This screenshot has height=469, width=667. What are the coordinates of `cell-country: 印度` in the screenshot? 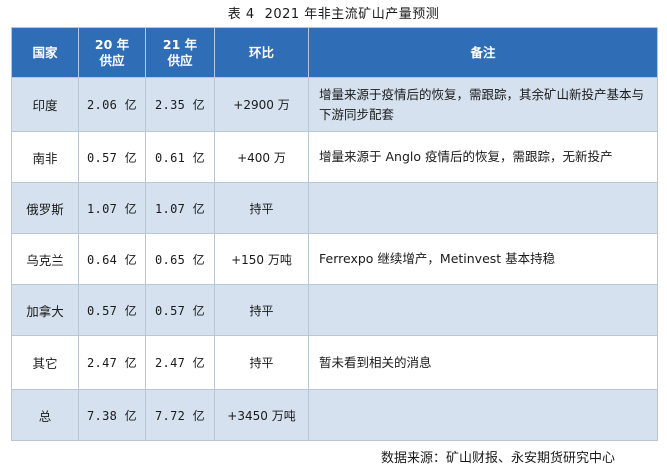 It's located at (45, 104).